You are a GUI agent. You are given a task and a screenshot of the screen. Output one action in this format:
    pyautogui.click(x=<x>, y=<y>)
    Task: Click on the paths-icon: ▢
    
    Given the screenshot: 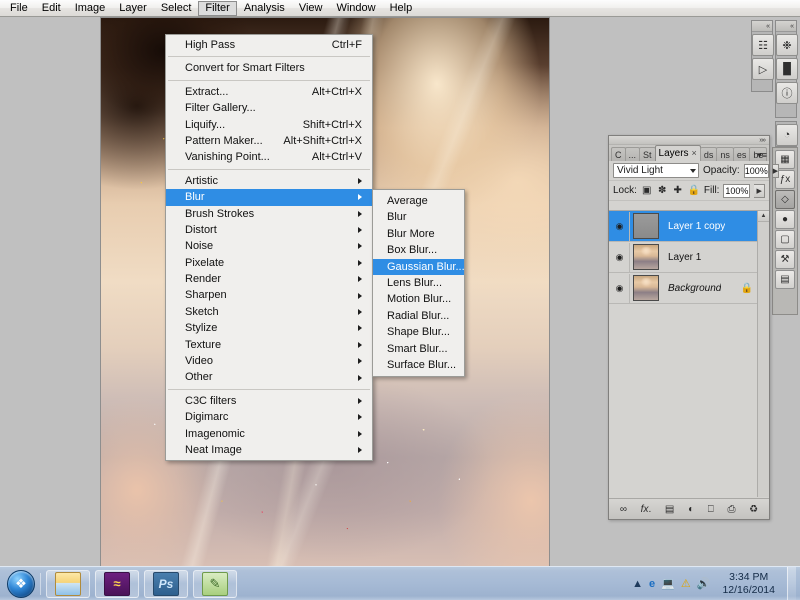 What is the action you would take?
    pyautogui.click(x=785, y=239)
    